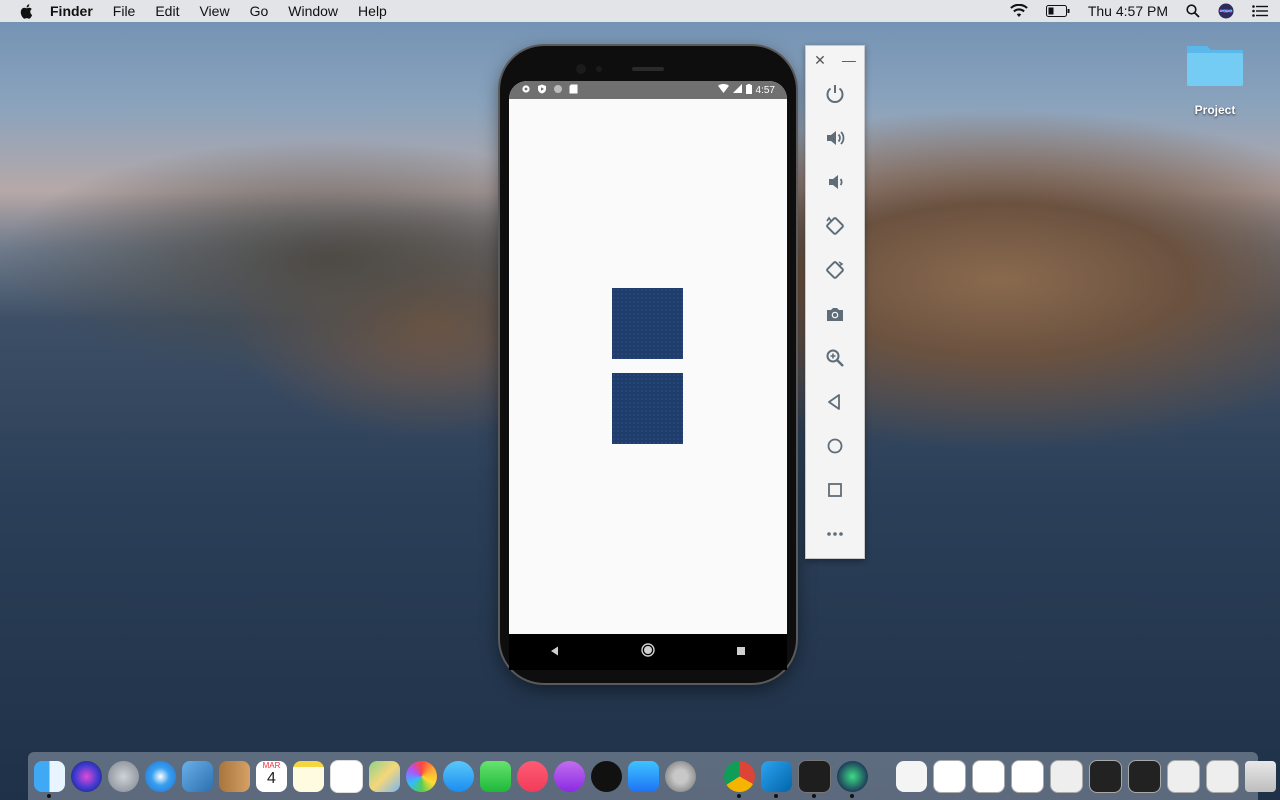 This screenshot has height=800, width=1280. What do you see at coordinates (648, 90) in the screenshot?
I see `android-status-bar: 4:57` at bounding box center [648, 90].